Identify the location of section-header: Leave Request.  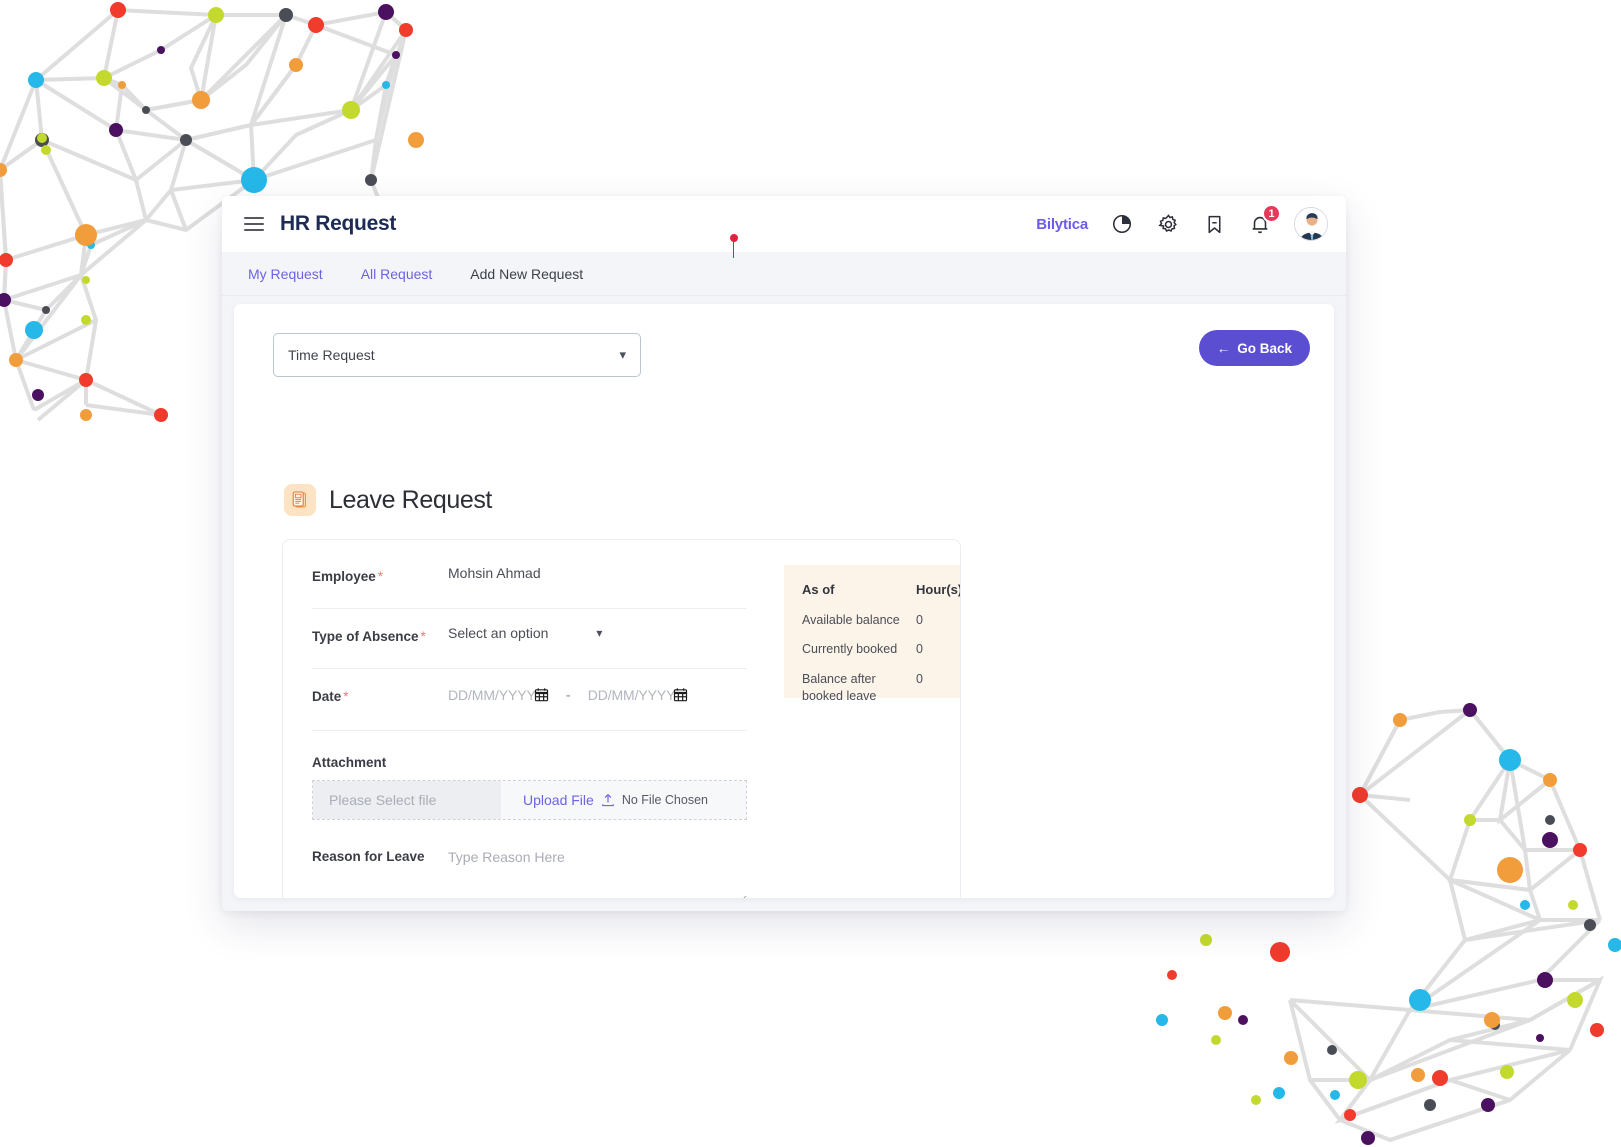
(388, 500).